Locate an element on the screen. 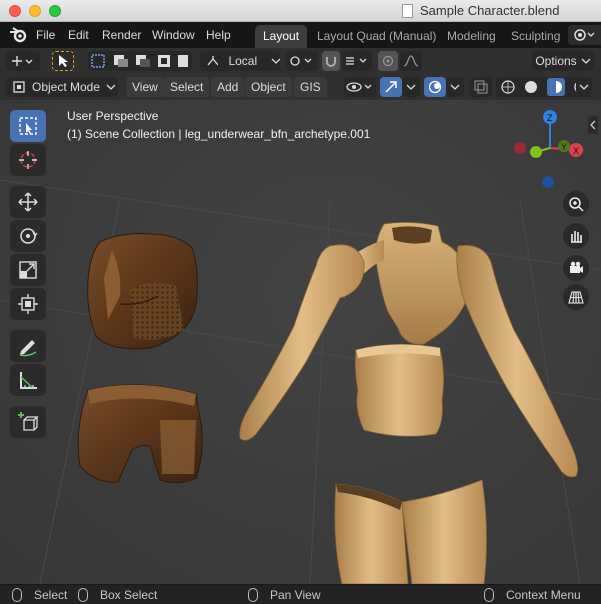 The image size is (601, 604). leather-vest-mesh is located at coordinates (142, 291).